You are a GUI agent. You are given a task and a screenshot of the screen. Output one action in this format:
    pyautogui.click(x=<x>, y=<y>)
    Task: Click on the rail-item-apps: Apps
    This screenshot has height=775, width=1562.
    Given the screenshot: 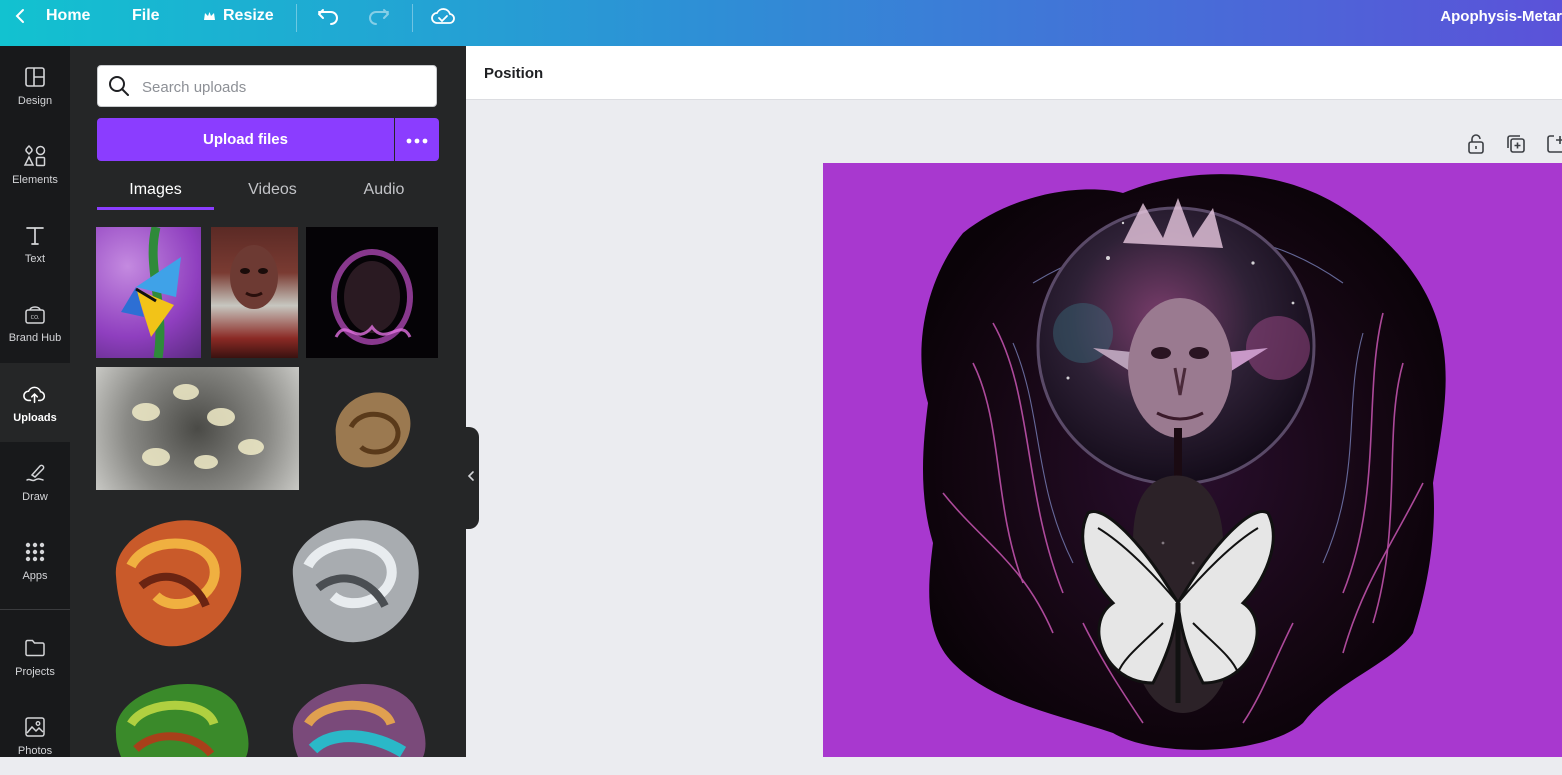 What is the action you would take?
    pyautogui.click(x=35, y=560)
    